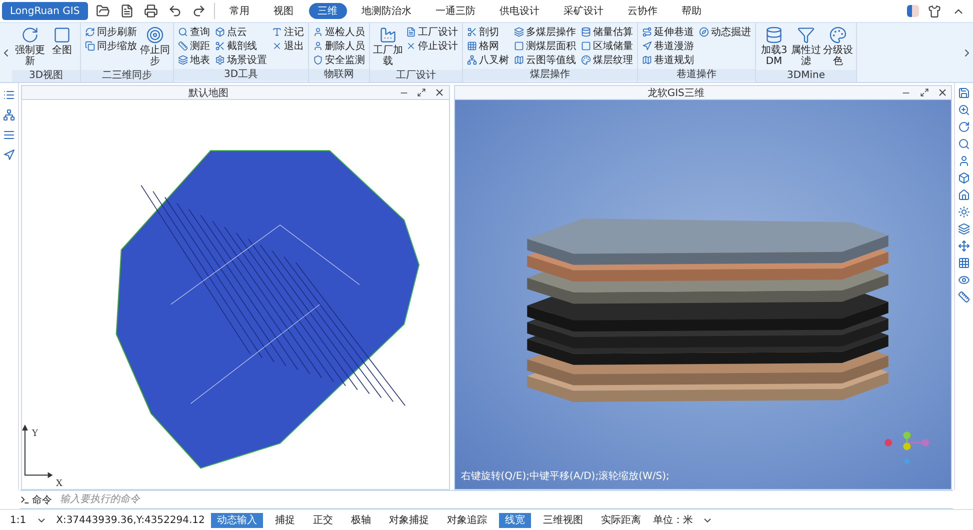 The width and height of the screenshot is (973, 530). I want to click on ribbon-button: 注记, so click(288, 32).